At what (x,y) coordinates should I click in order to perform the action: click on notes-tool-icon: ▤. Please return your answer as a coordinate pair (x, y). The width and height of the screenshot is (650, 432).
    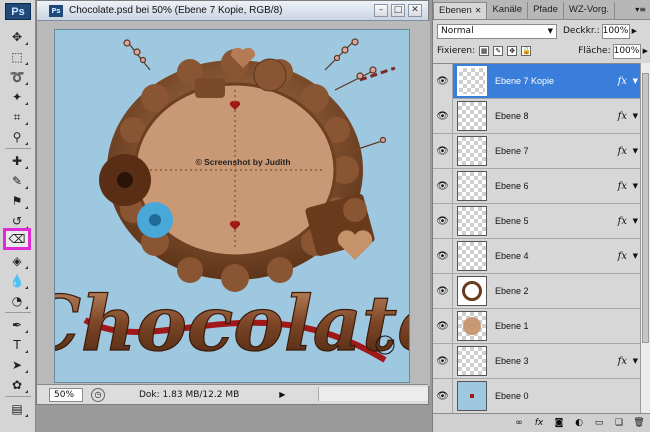
    Looking at the image, I should click on (17, 409).